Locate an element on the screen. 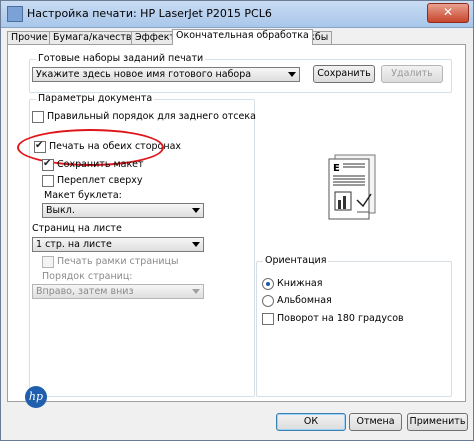 This screenshot has width=474, height=441. printer-icon is located at coordinates (15, 14).